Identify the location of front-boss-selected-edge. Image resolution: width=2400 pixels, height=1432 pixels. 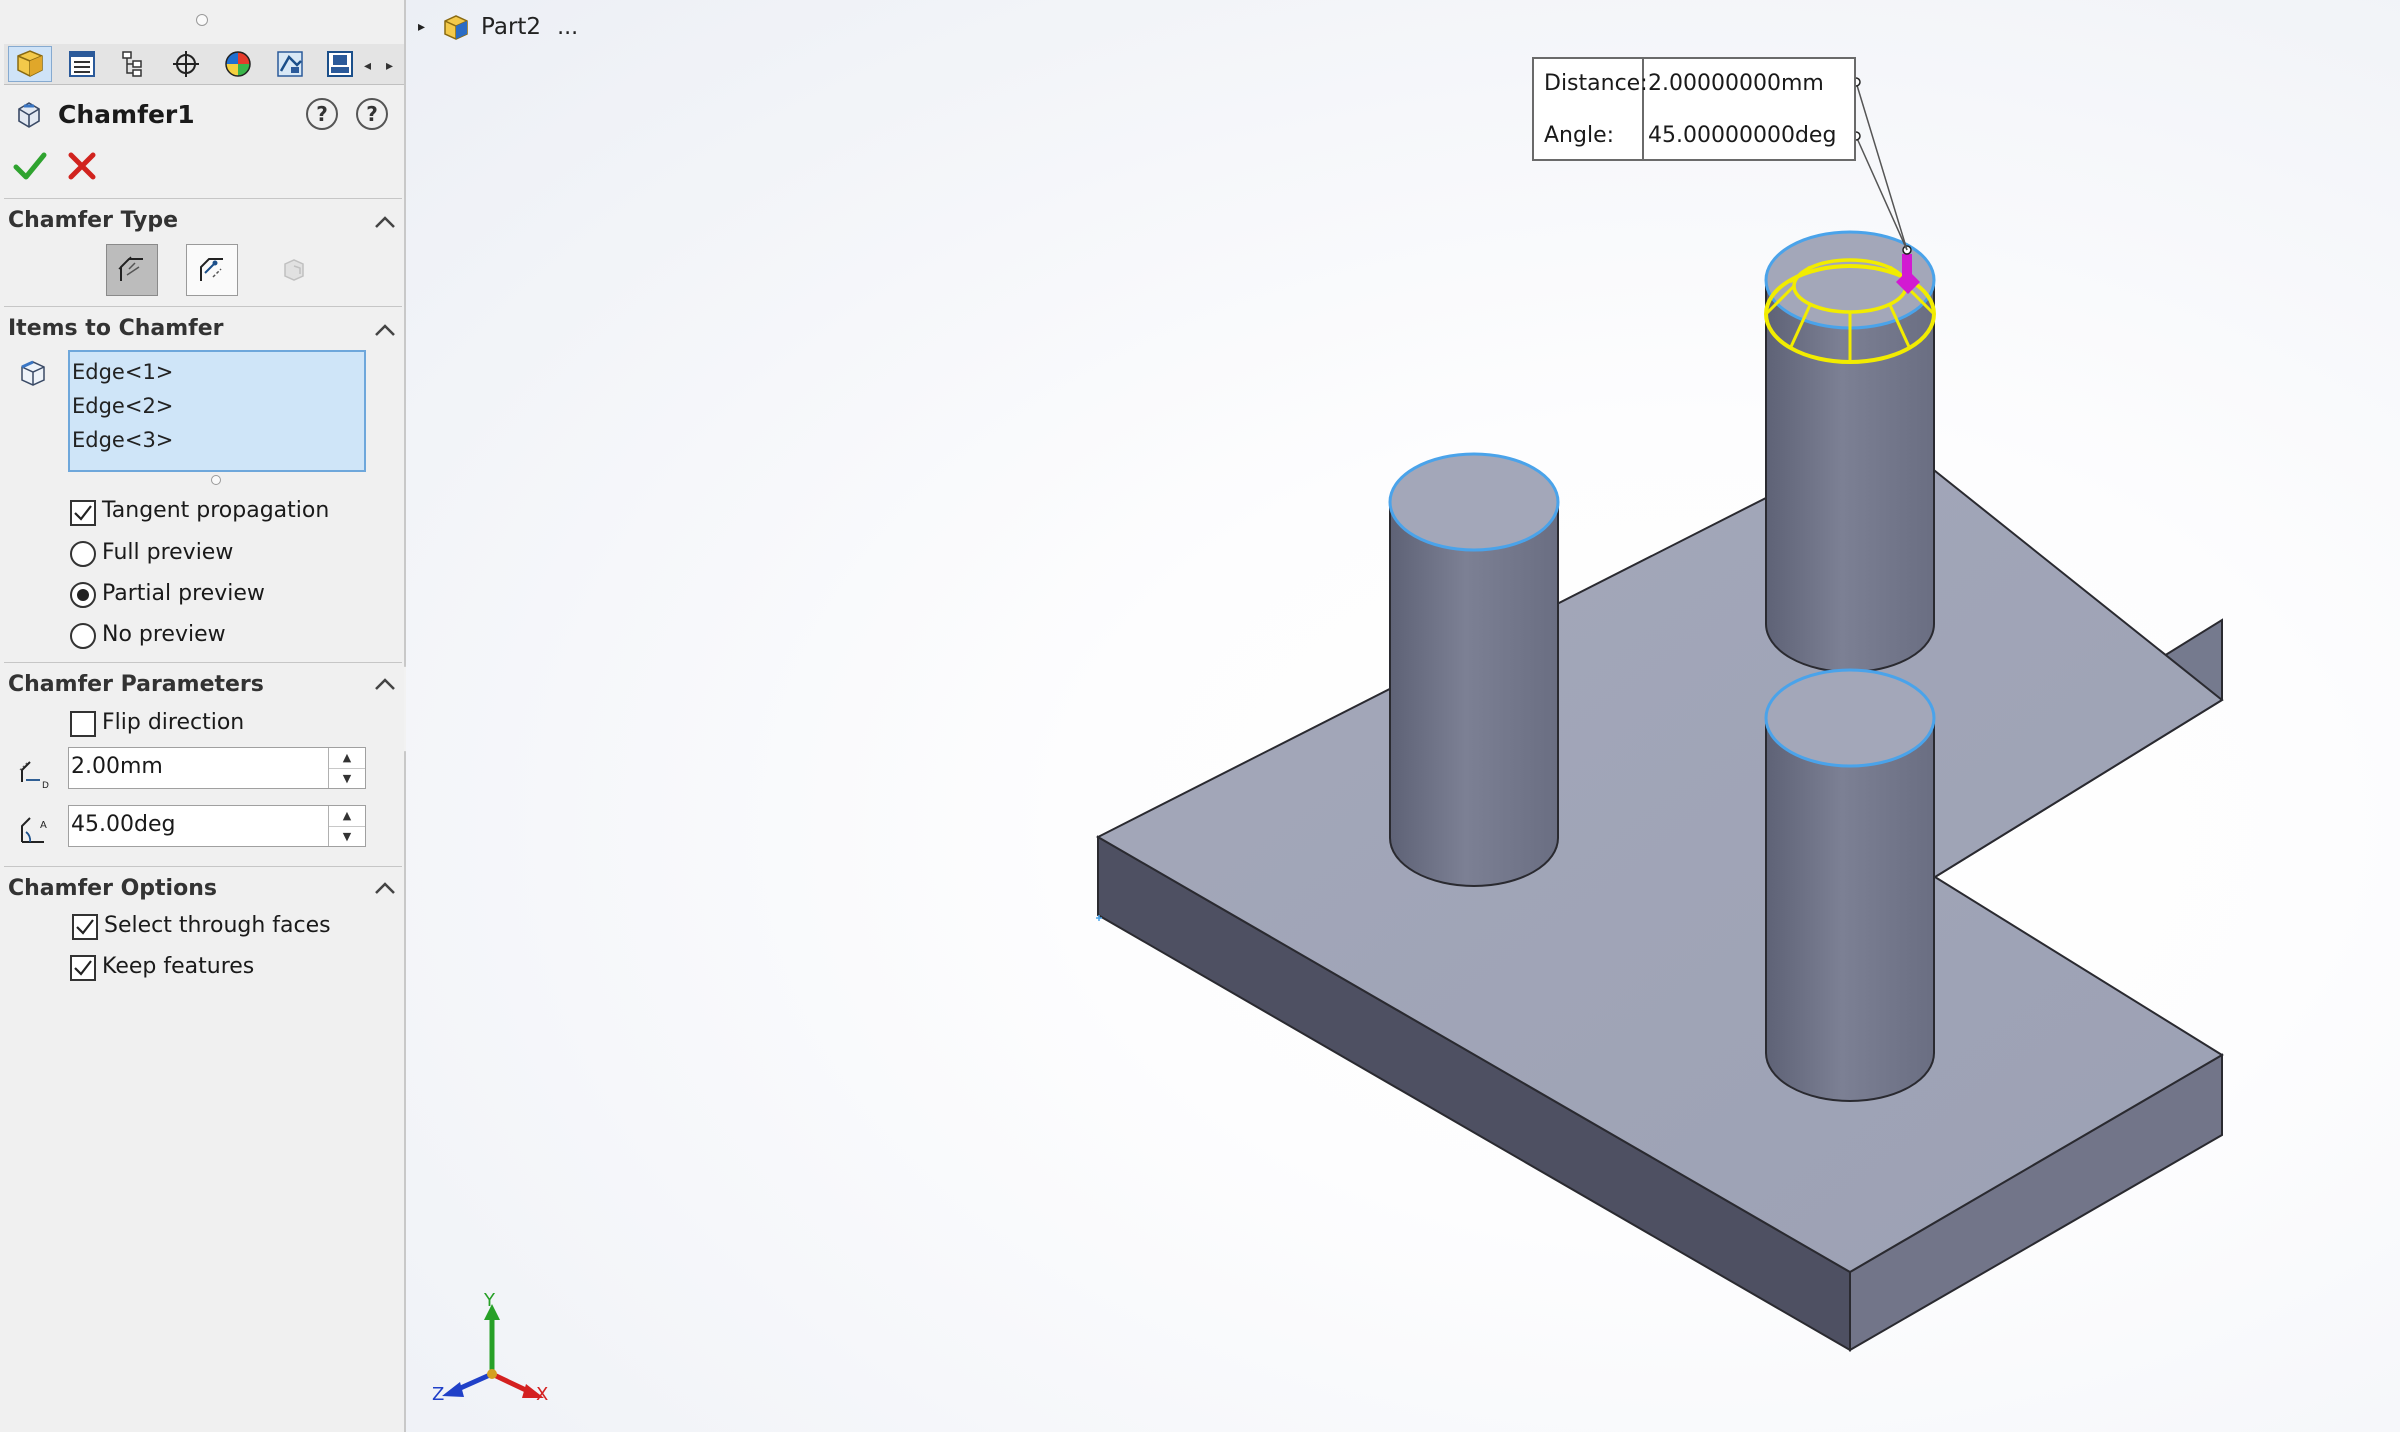
(1850, 718).